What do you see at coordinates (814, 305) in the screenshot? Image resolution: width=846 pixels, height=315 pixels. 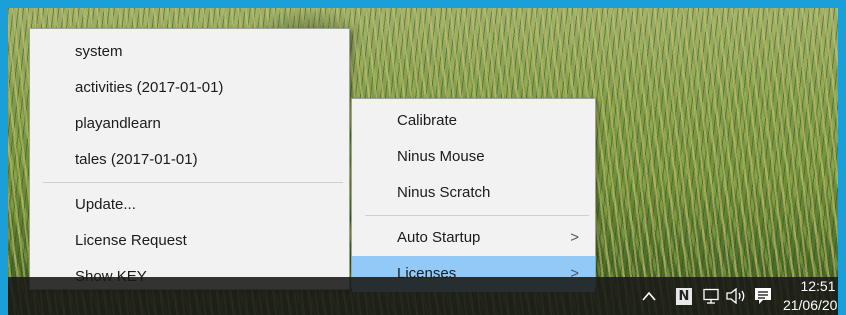 I see `clock-date: 21/06/2016` at bounding box center [814, 305].